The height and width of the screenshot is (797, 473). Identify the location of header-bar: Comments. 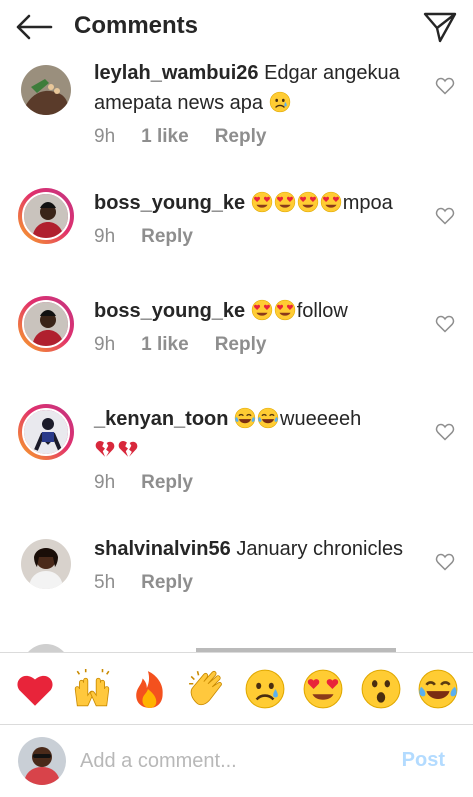
(236, 28).